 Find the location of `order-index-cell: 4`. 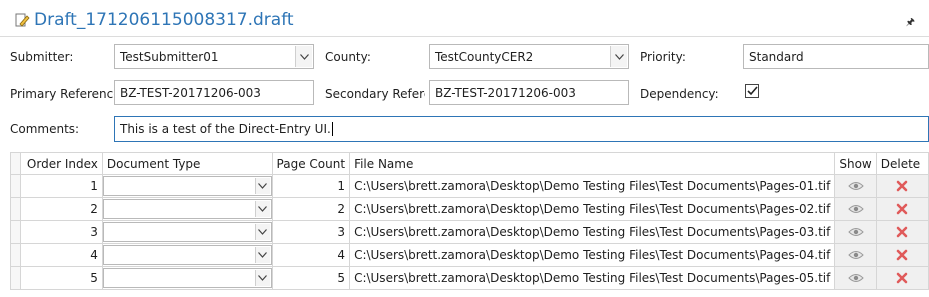

order-index-cell: 4 is located at coordinates (61, 255).